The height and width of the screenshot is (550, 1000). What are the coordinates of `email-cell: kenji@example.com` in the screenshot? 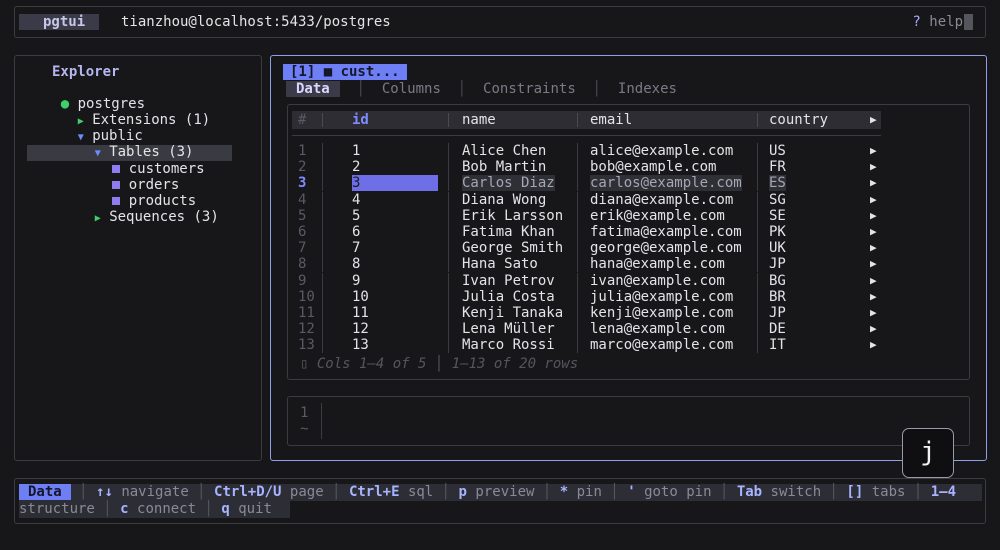 It's located at (661, 313).